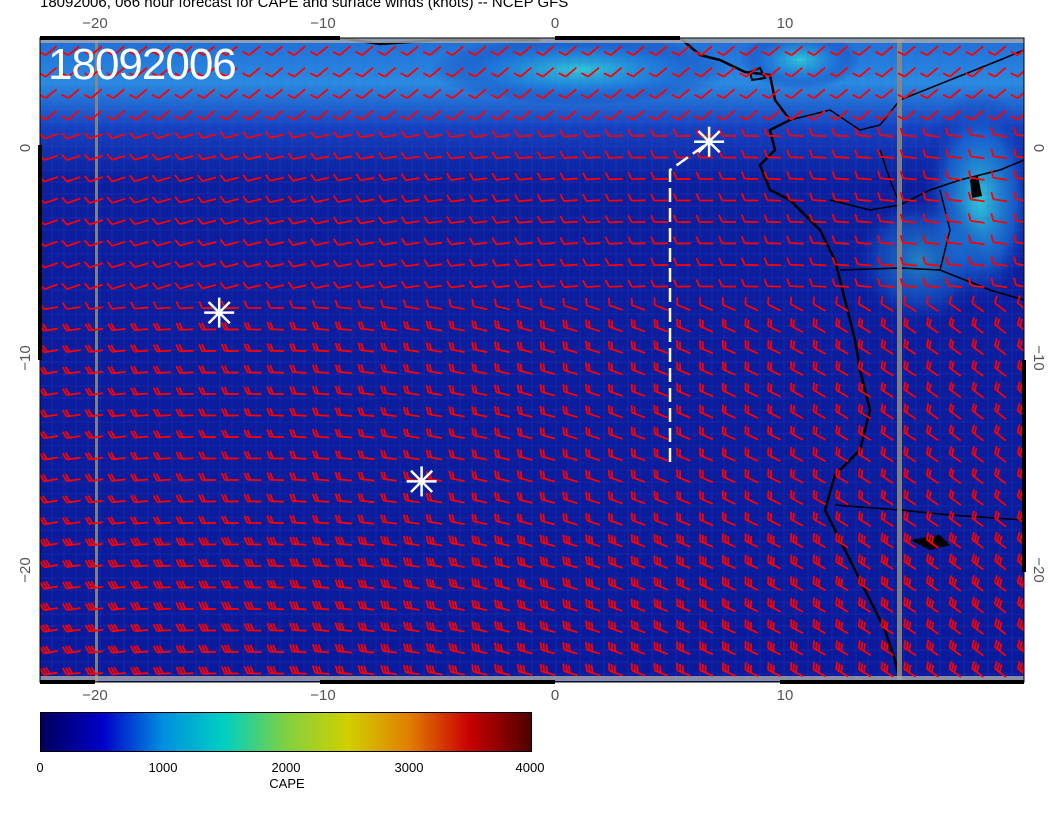 Image resolution: width=1056 pixels, height=816 pixels. Describe the element at coordinates (899, 360) in the screenshot. I see `region-box-east-edge` at that location.